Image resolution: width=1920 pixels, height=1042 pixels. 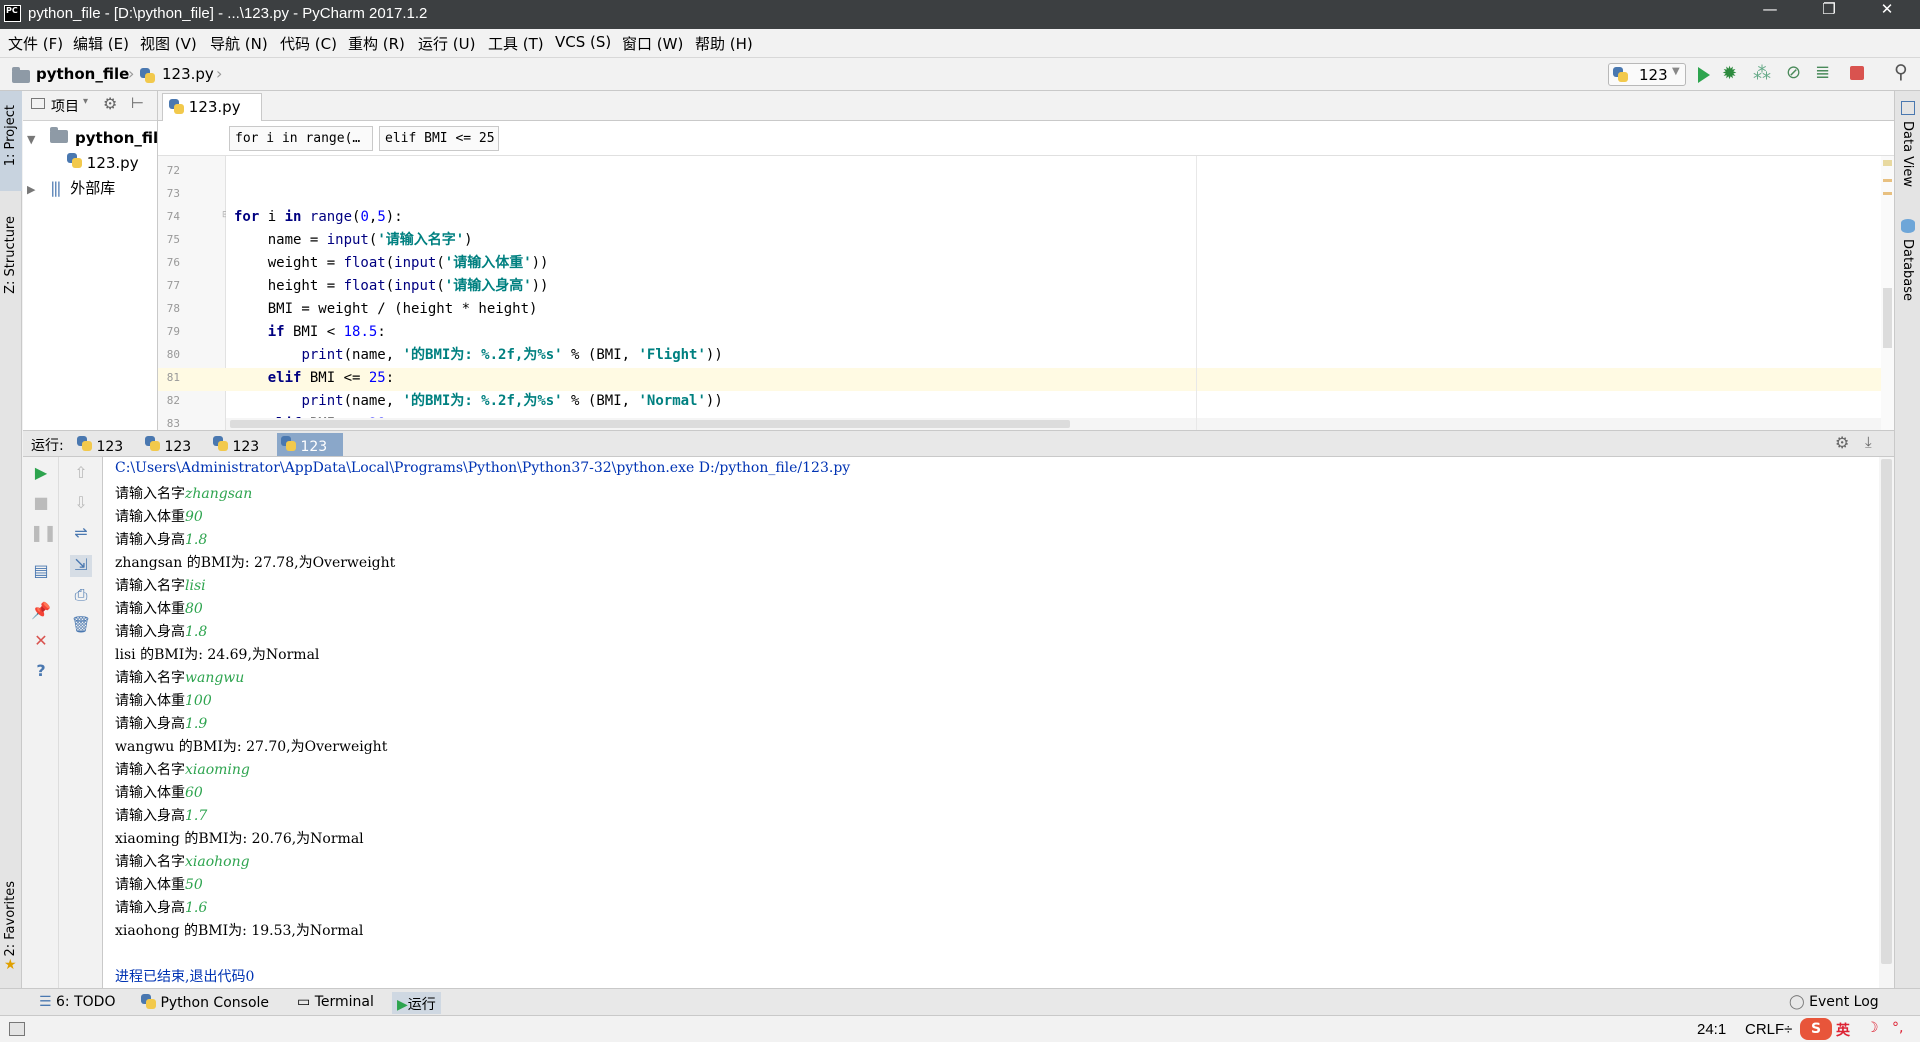 I want to click on todo-label: 6: TODO, so click(x=86, y=1002).